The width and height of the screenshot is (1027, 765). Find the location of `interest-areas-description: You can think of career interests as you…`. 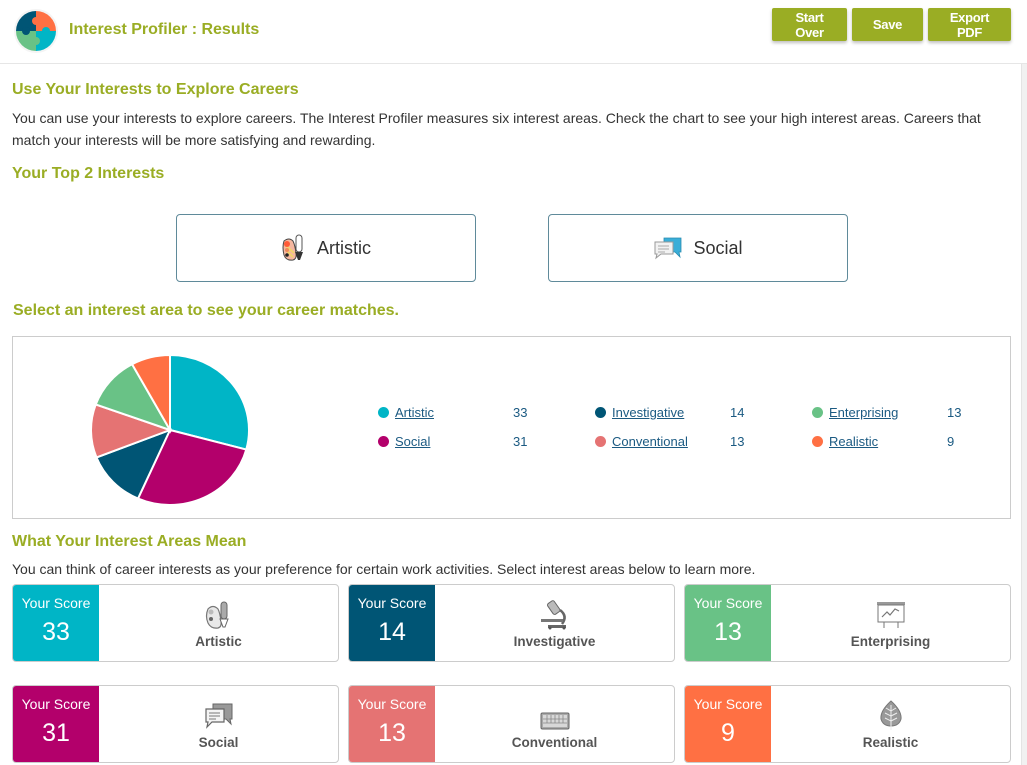

interest-areas-description: You can think of career interests as you… is located at coordinates (384, 569).